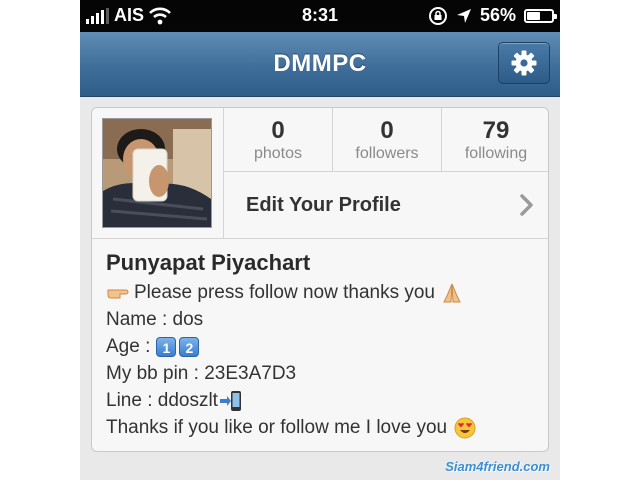 Image resolution: width=640 pixels, height=480 pixels. Describe the element at coordinates (162, 400) in the screenshot. I see `line-id-text: Line : ddoszlt` at that location.